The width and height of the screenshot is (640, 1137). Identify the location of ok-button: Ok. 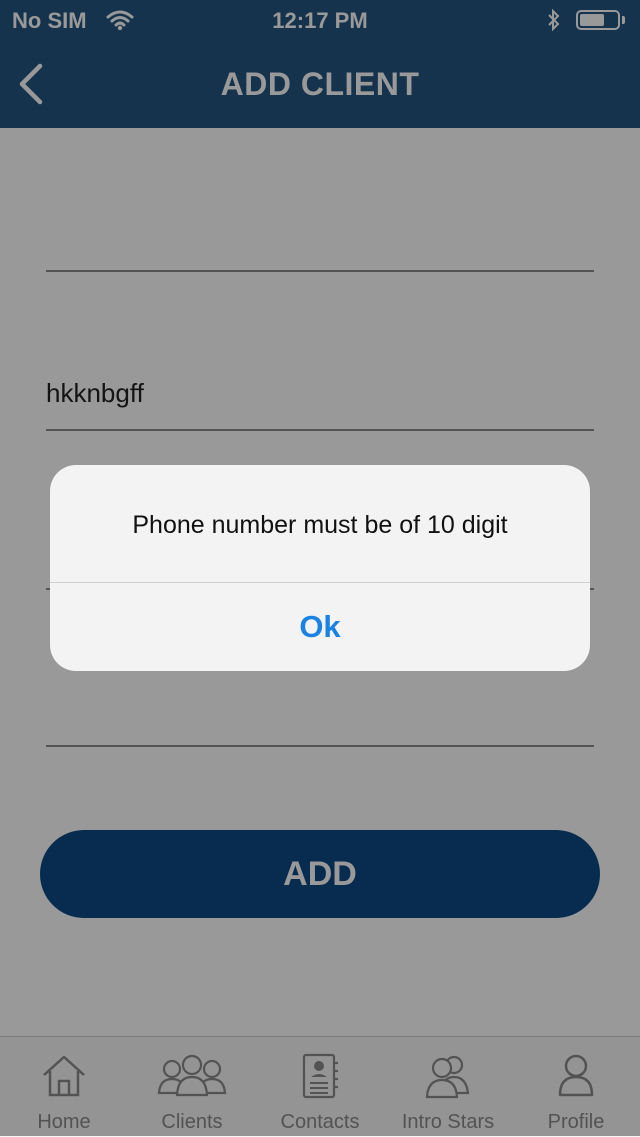
(320, 627).